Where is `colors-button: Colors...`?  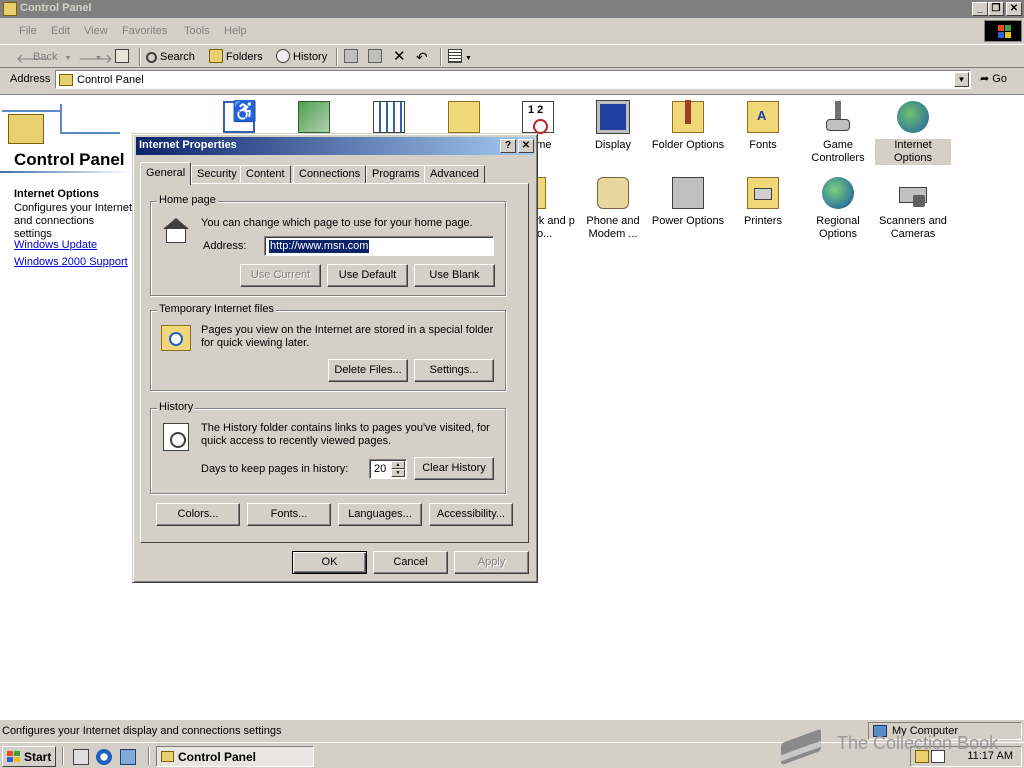 colors-button: Colors... is located at coordinates (198, 514).